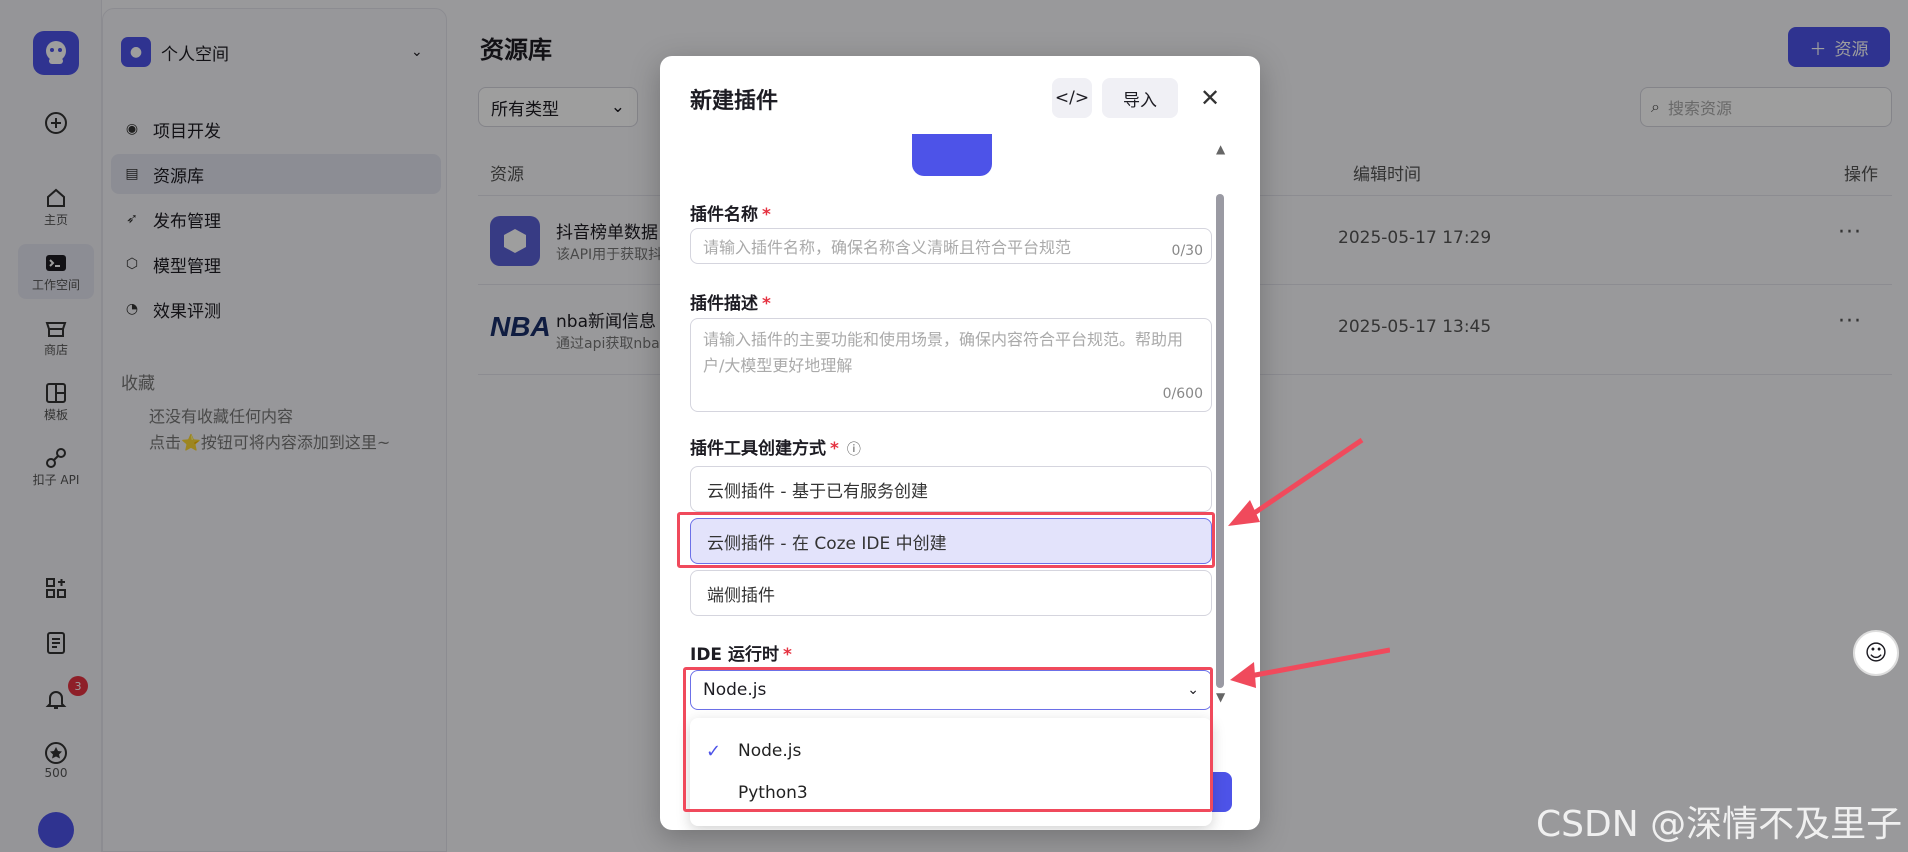  Describe the element at coordinates (734, 101) in the screenshot. I see `dialog-title: 新建插件` at that location.